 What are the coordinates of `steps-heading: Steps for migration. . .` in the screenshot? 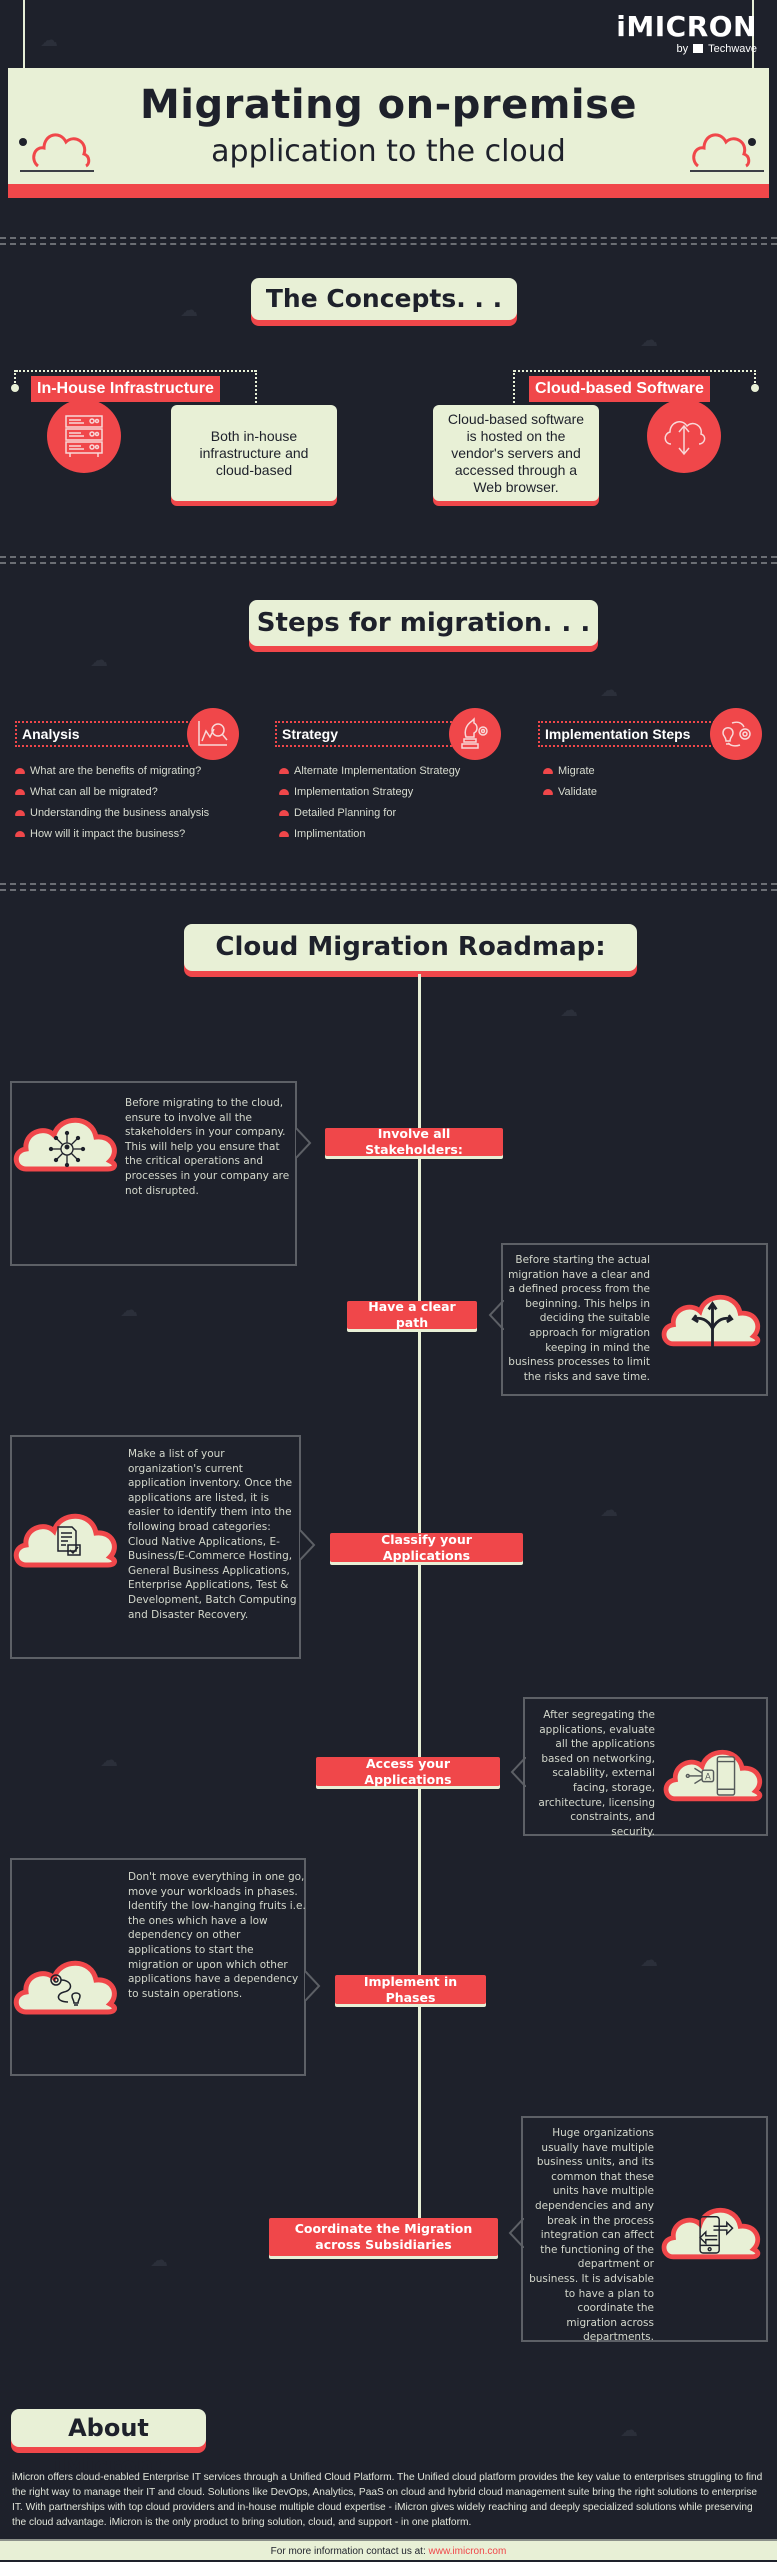 It's located at (423, 623).